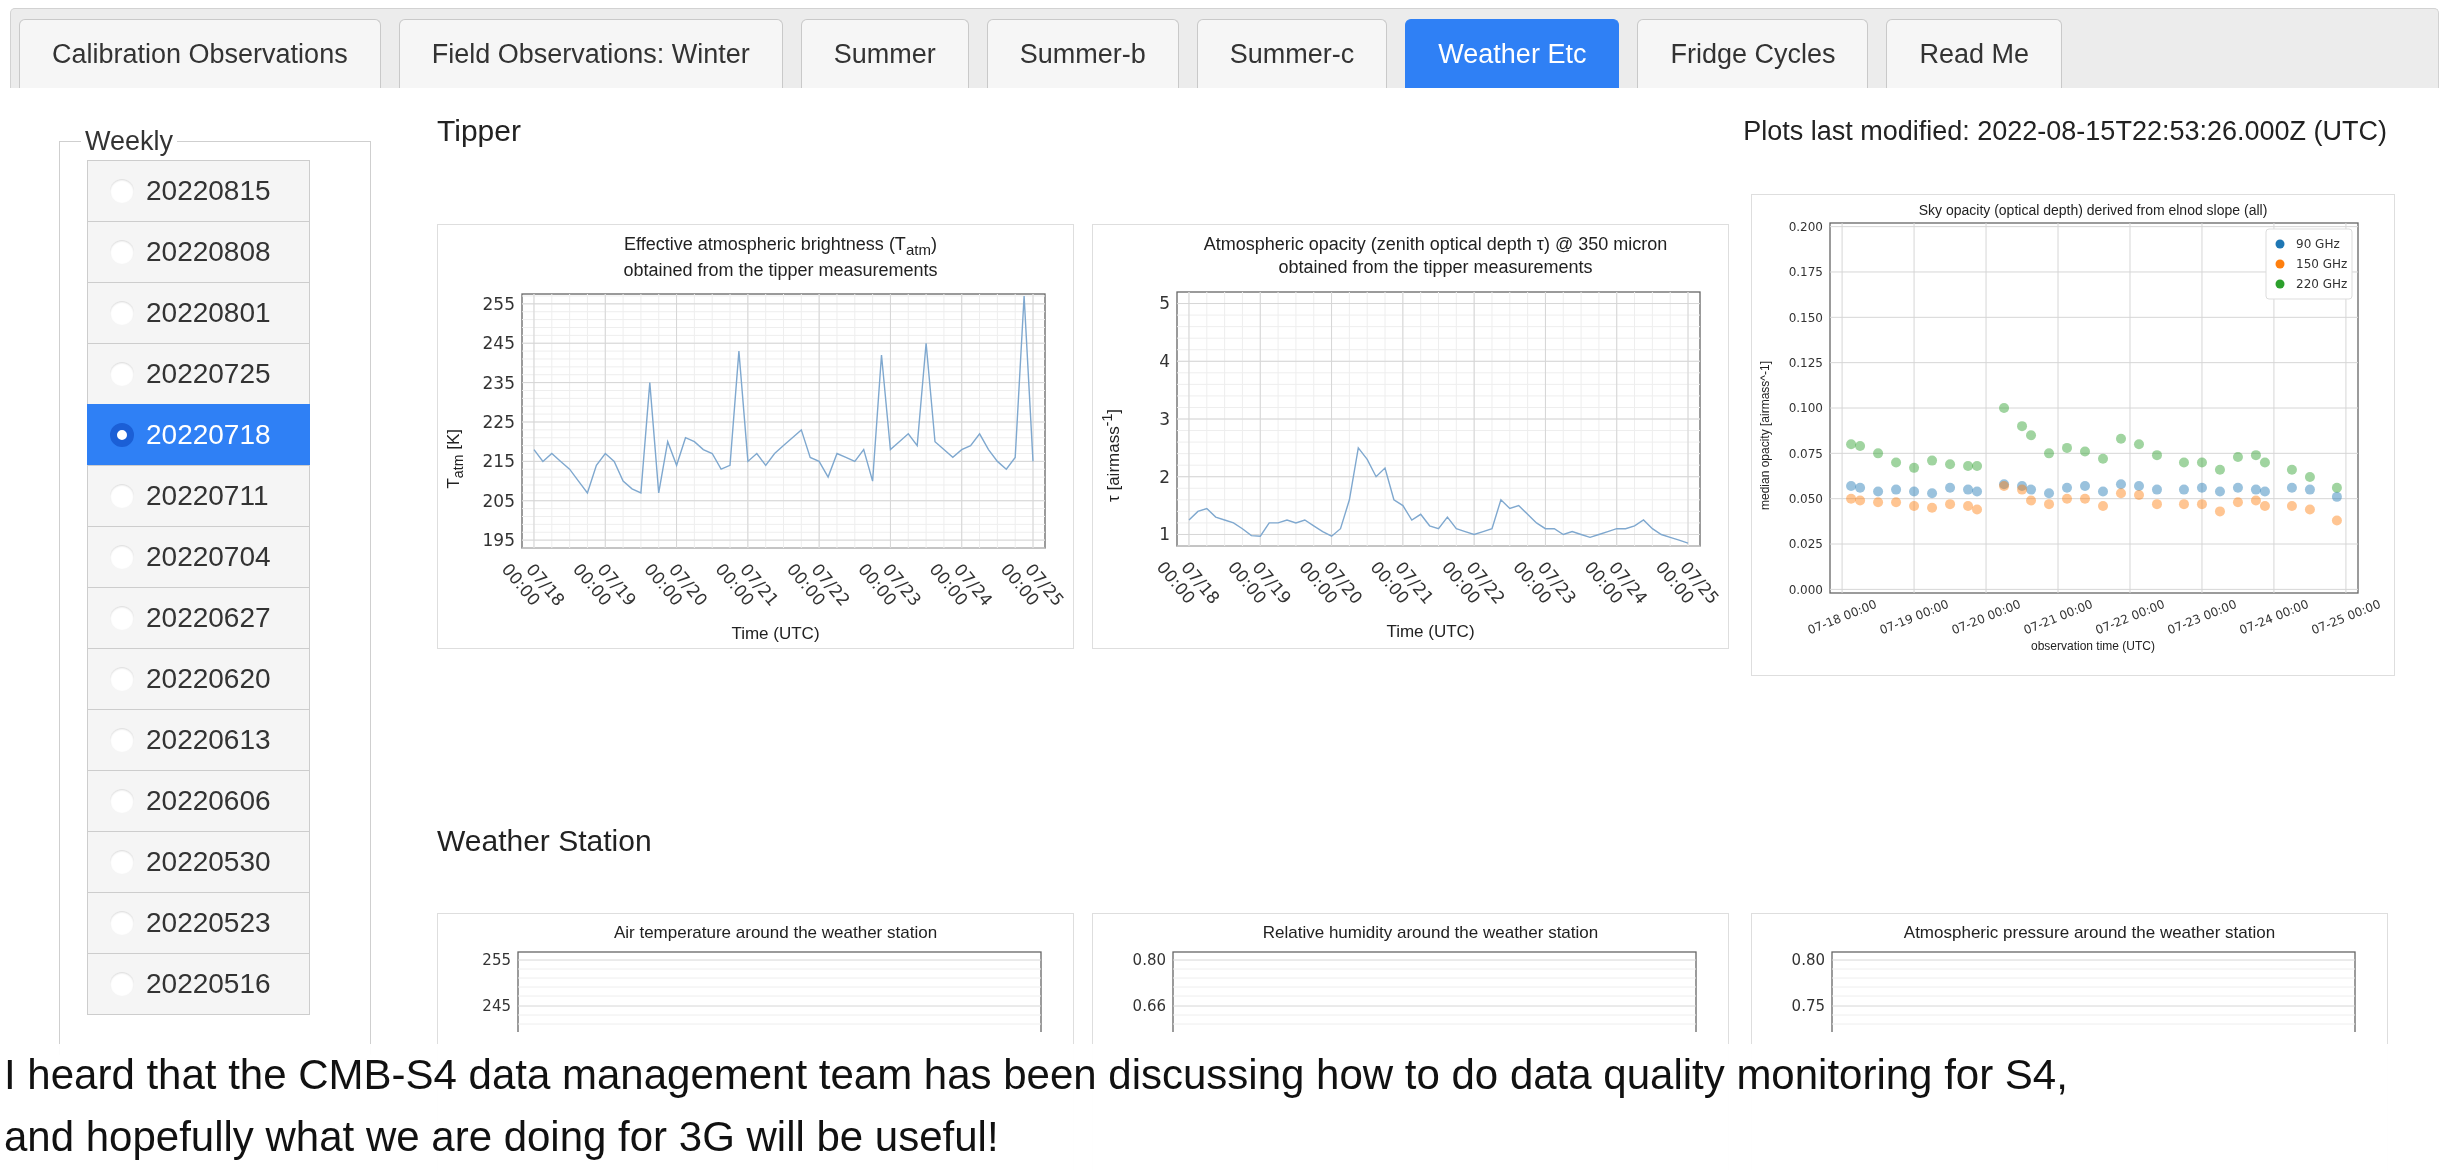  What do you see at coordinates (198, 191) in the screenshot?
I see `radio-option: 20220815` at bounding box center [198, 191].